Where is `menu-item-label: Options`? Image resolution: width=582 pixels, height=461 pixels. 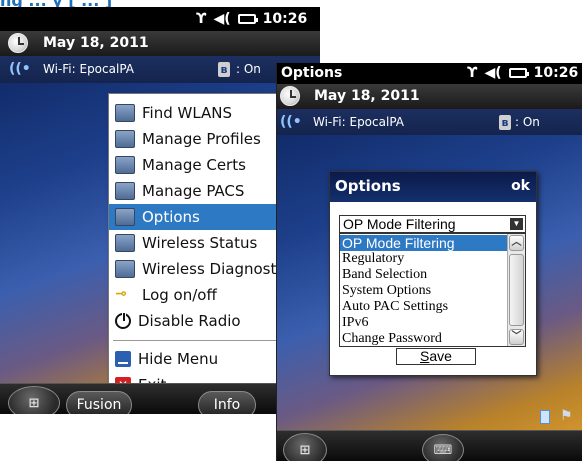
menu-item-label: Options is located at coordinates (171, 217).